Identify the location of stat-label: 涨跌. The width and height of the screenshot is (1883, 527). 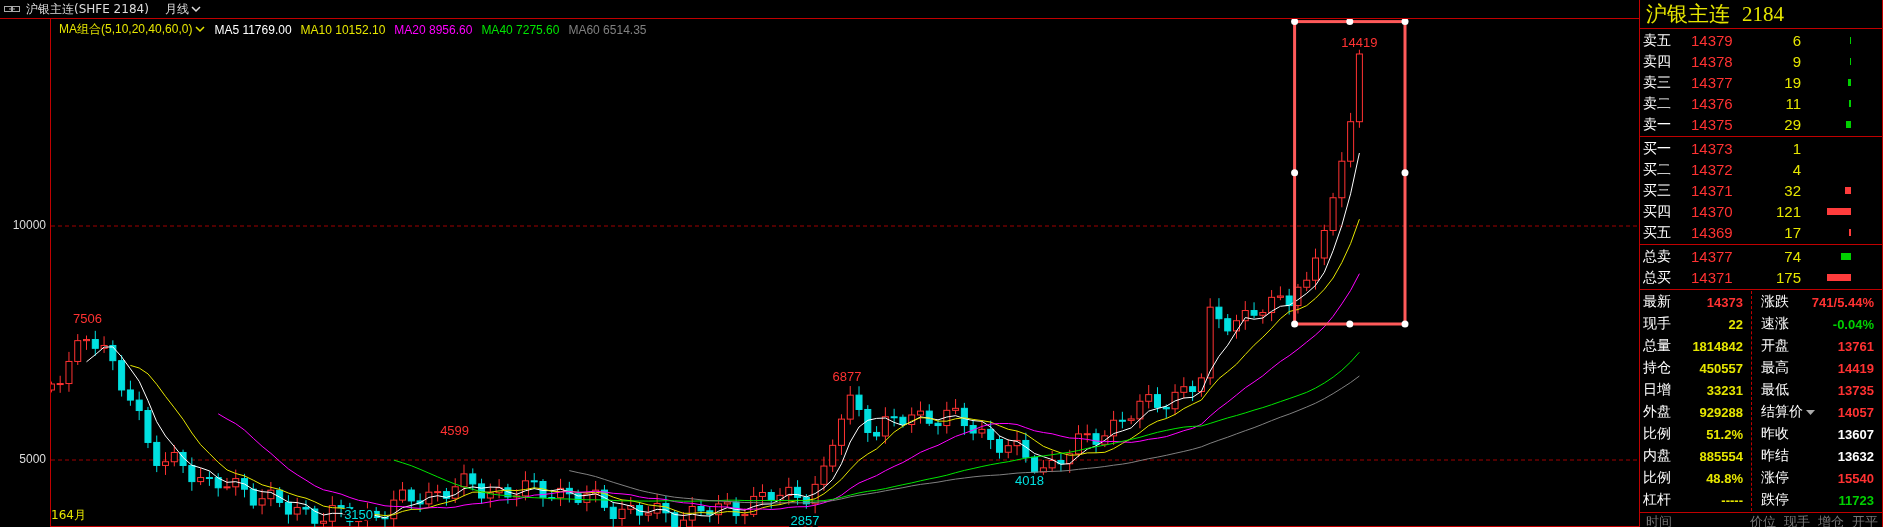
(1774, 302).